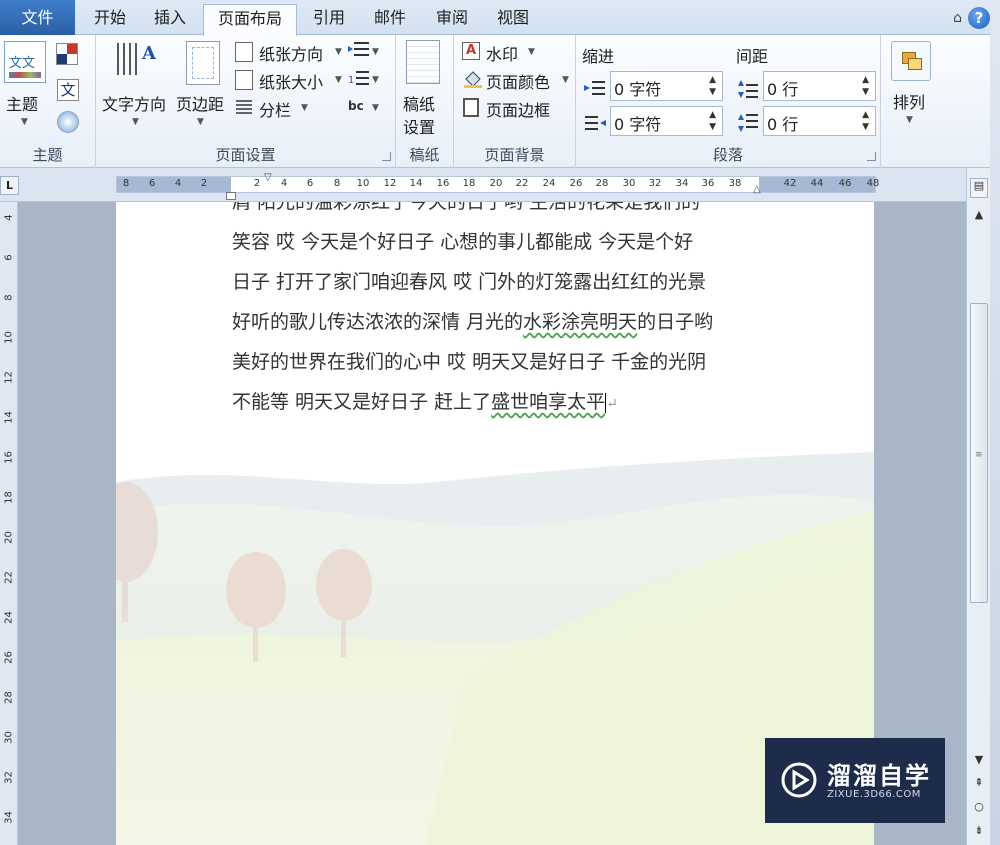  I want to click on text-line: 笑容 哎 今天是个好日子 心想的事儿都能成 今天是个好, so click(497, 242).